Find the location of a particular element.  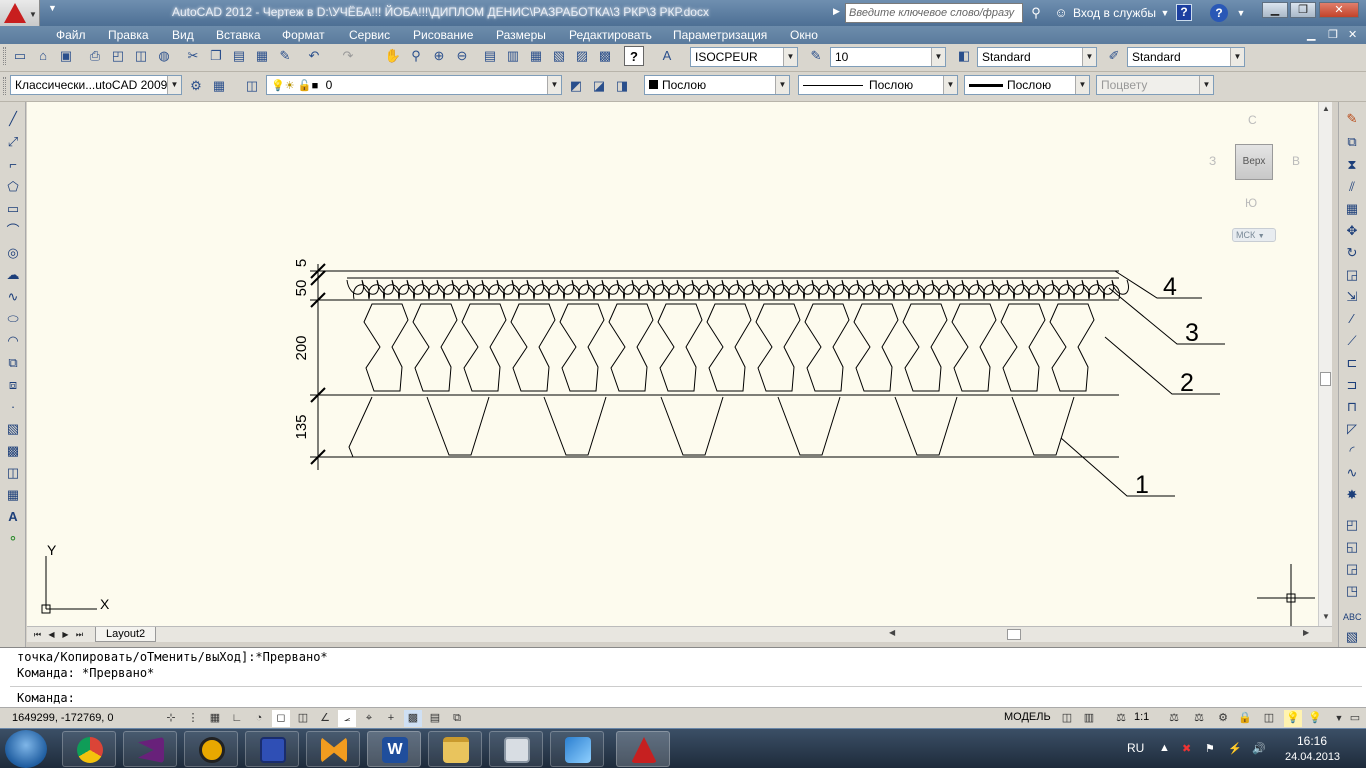

point-icon: · is located at coordinates (13, 407).